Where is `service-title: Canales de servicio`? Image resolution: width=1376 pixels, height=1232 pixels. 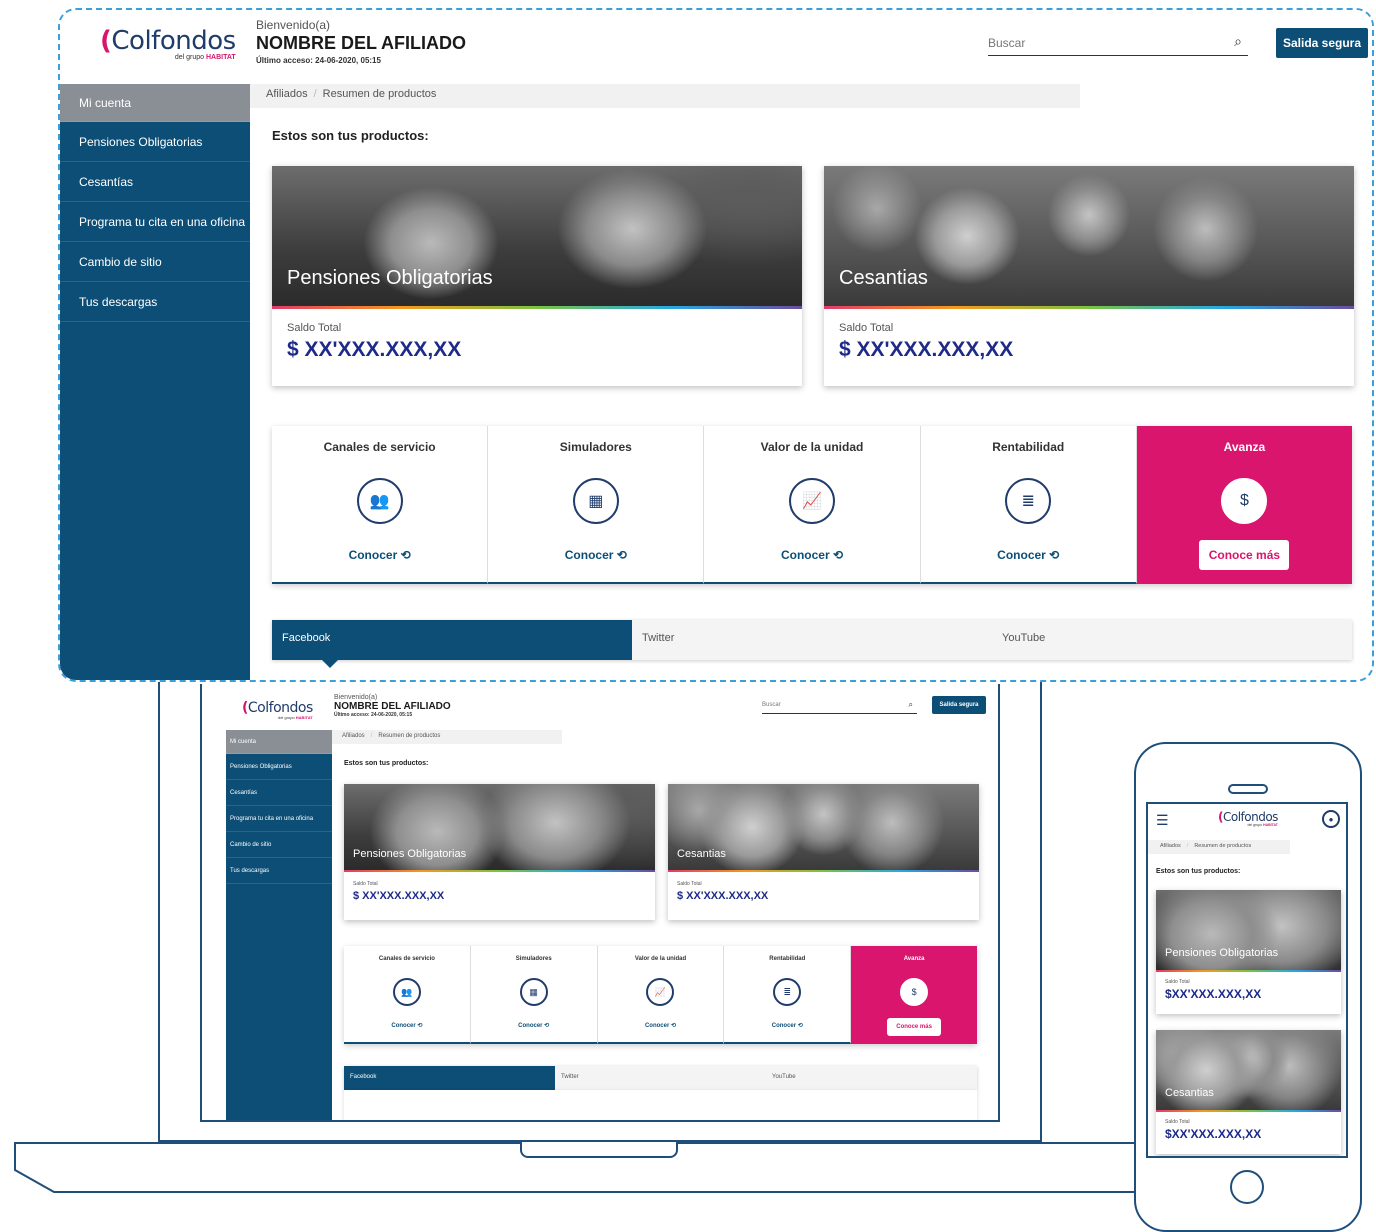
service-title: Canales de servicio is located at coordinates (406, 959).